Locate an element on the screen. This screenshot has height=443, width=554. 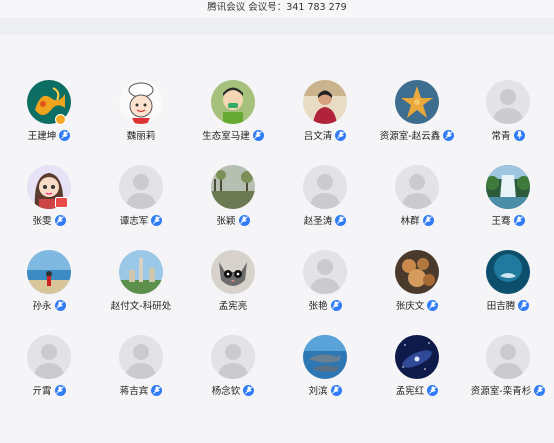
participant-name: 吕文清 is located at coordinates (318, 136).